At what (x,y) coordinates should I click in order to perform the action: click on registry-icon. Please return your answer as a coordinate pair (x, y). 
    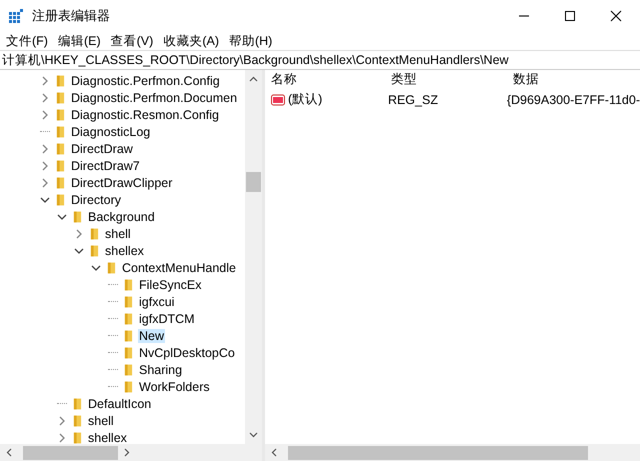
    Looking at the image, I should click on (16, 16).